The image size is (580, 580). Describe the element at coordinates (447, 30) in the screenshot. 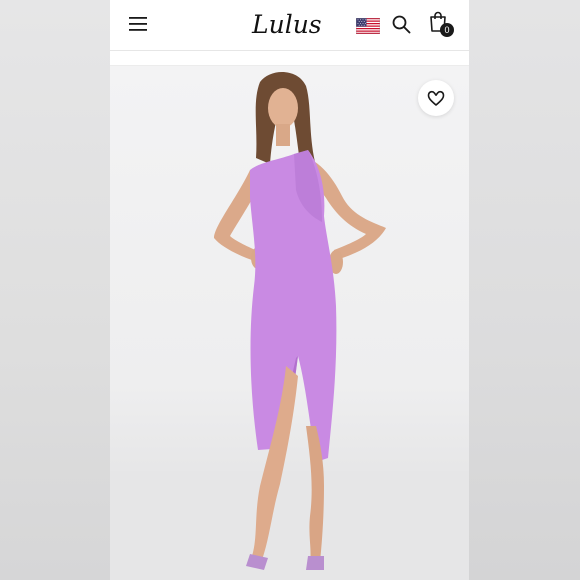

I see `bag-count-badge: 0` at that location.